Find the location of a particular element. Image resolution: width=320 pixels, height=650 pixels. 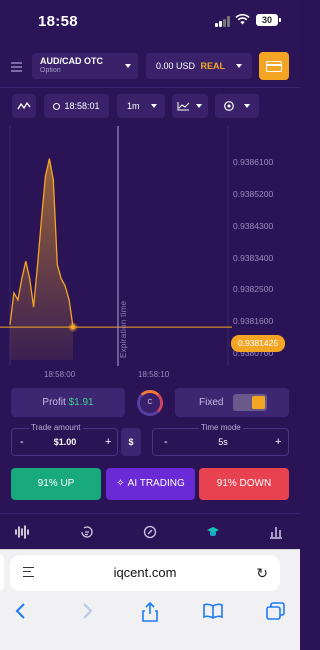

expiration-label: Expiration time is located at coordinates (123, 329).